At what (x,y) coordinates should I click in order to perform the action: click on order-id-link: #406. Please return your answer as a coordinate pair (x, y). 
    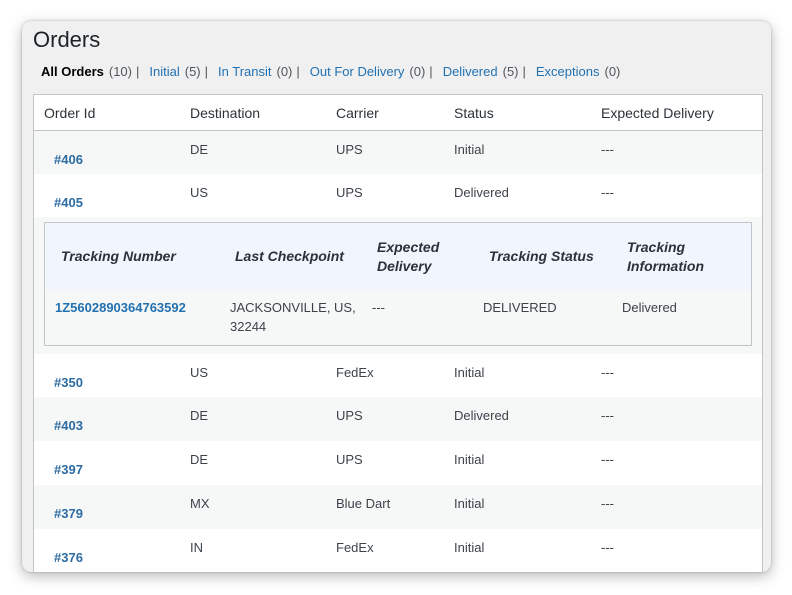
    Looking at the image, I should click on (68, 159).